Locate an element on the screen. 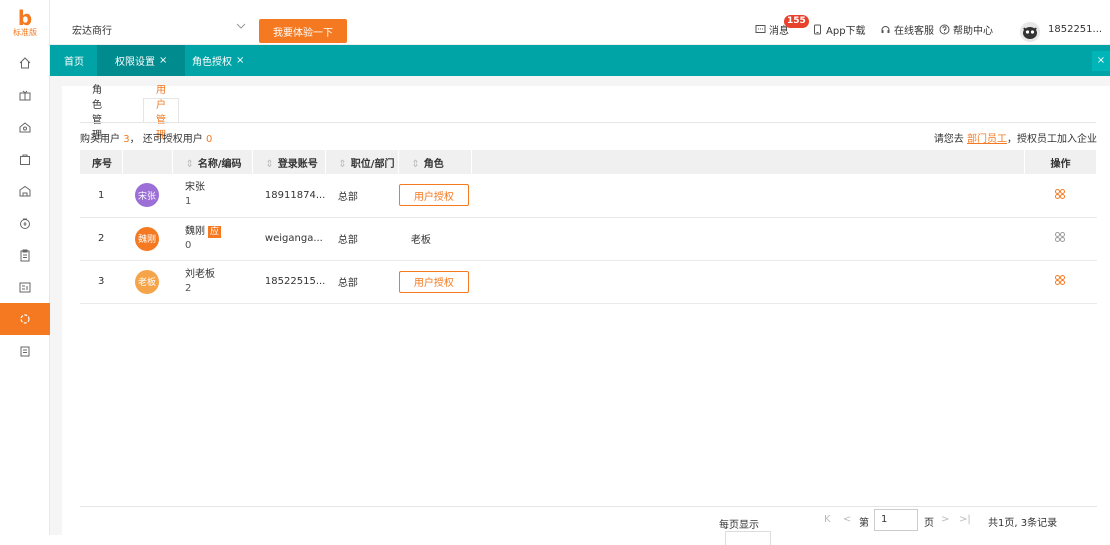 The image size is (1110, 545). messages-badge: 155 is located at coordinates (796, 21).